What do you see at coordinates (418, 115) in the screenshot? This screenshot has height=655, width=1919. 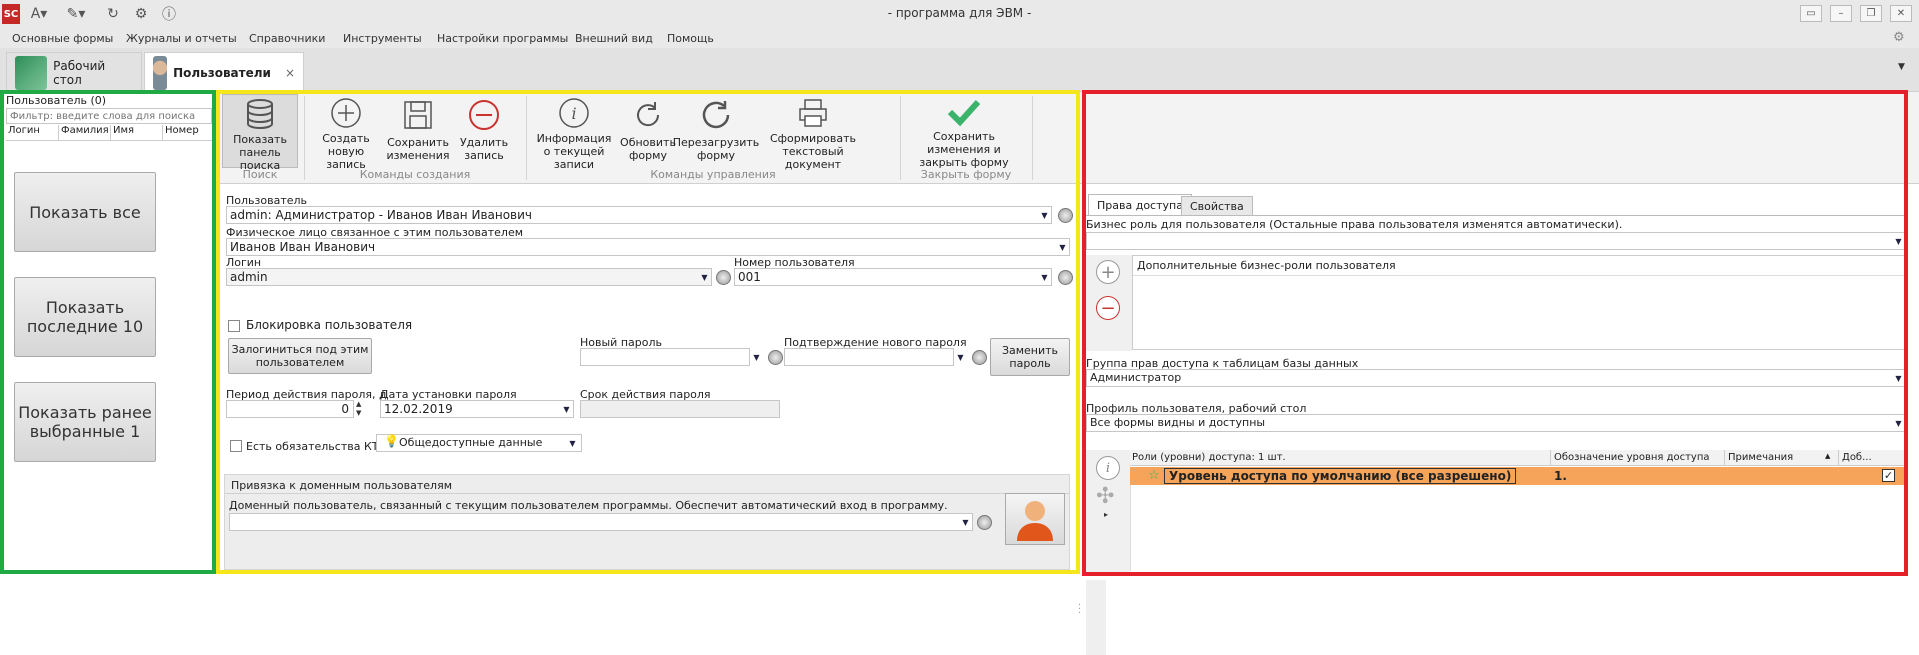 I see `save-icon` at bounding box center [418, 115].